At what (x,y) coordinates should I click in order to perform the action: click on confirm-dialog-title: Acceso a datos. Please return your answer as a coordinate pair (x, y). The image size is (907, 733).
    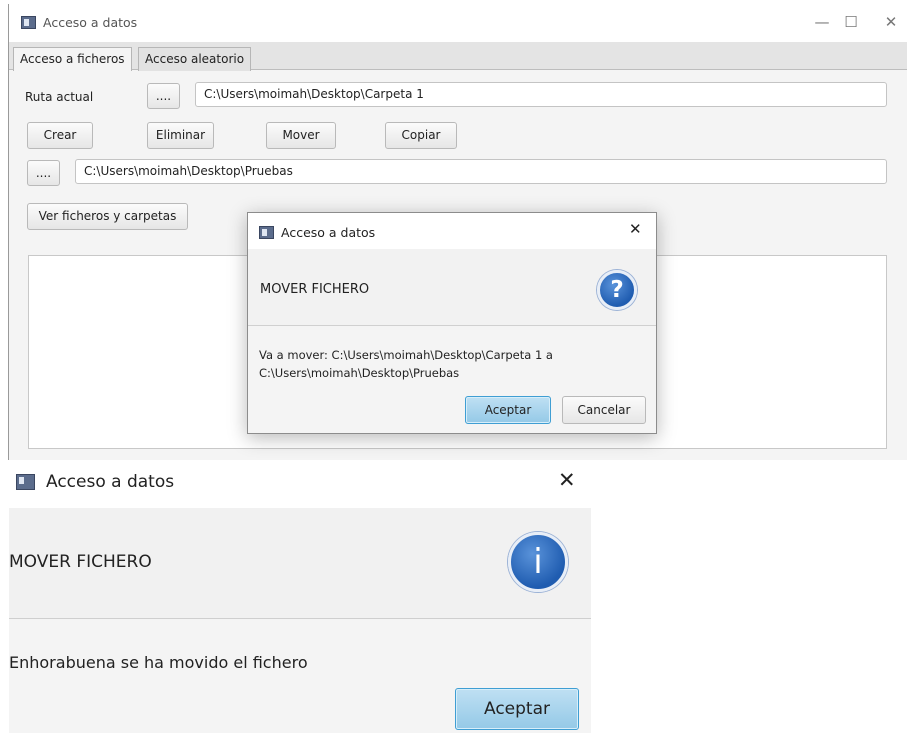
    Looking at the image, I should click on (328, 232).